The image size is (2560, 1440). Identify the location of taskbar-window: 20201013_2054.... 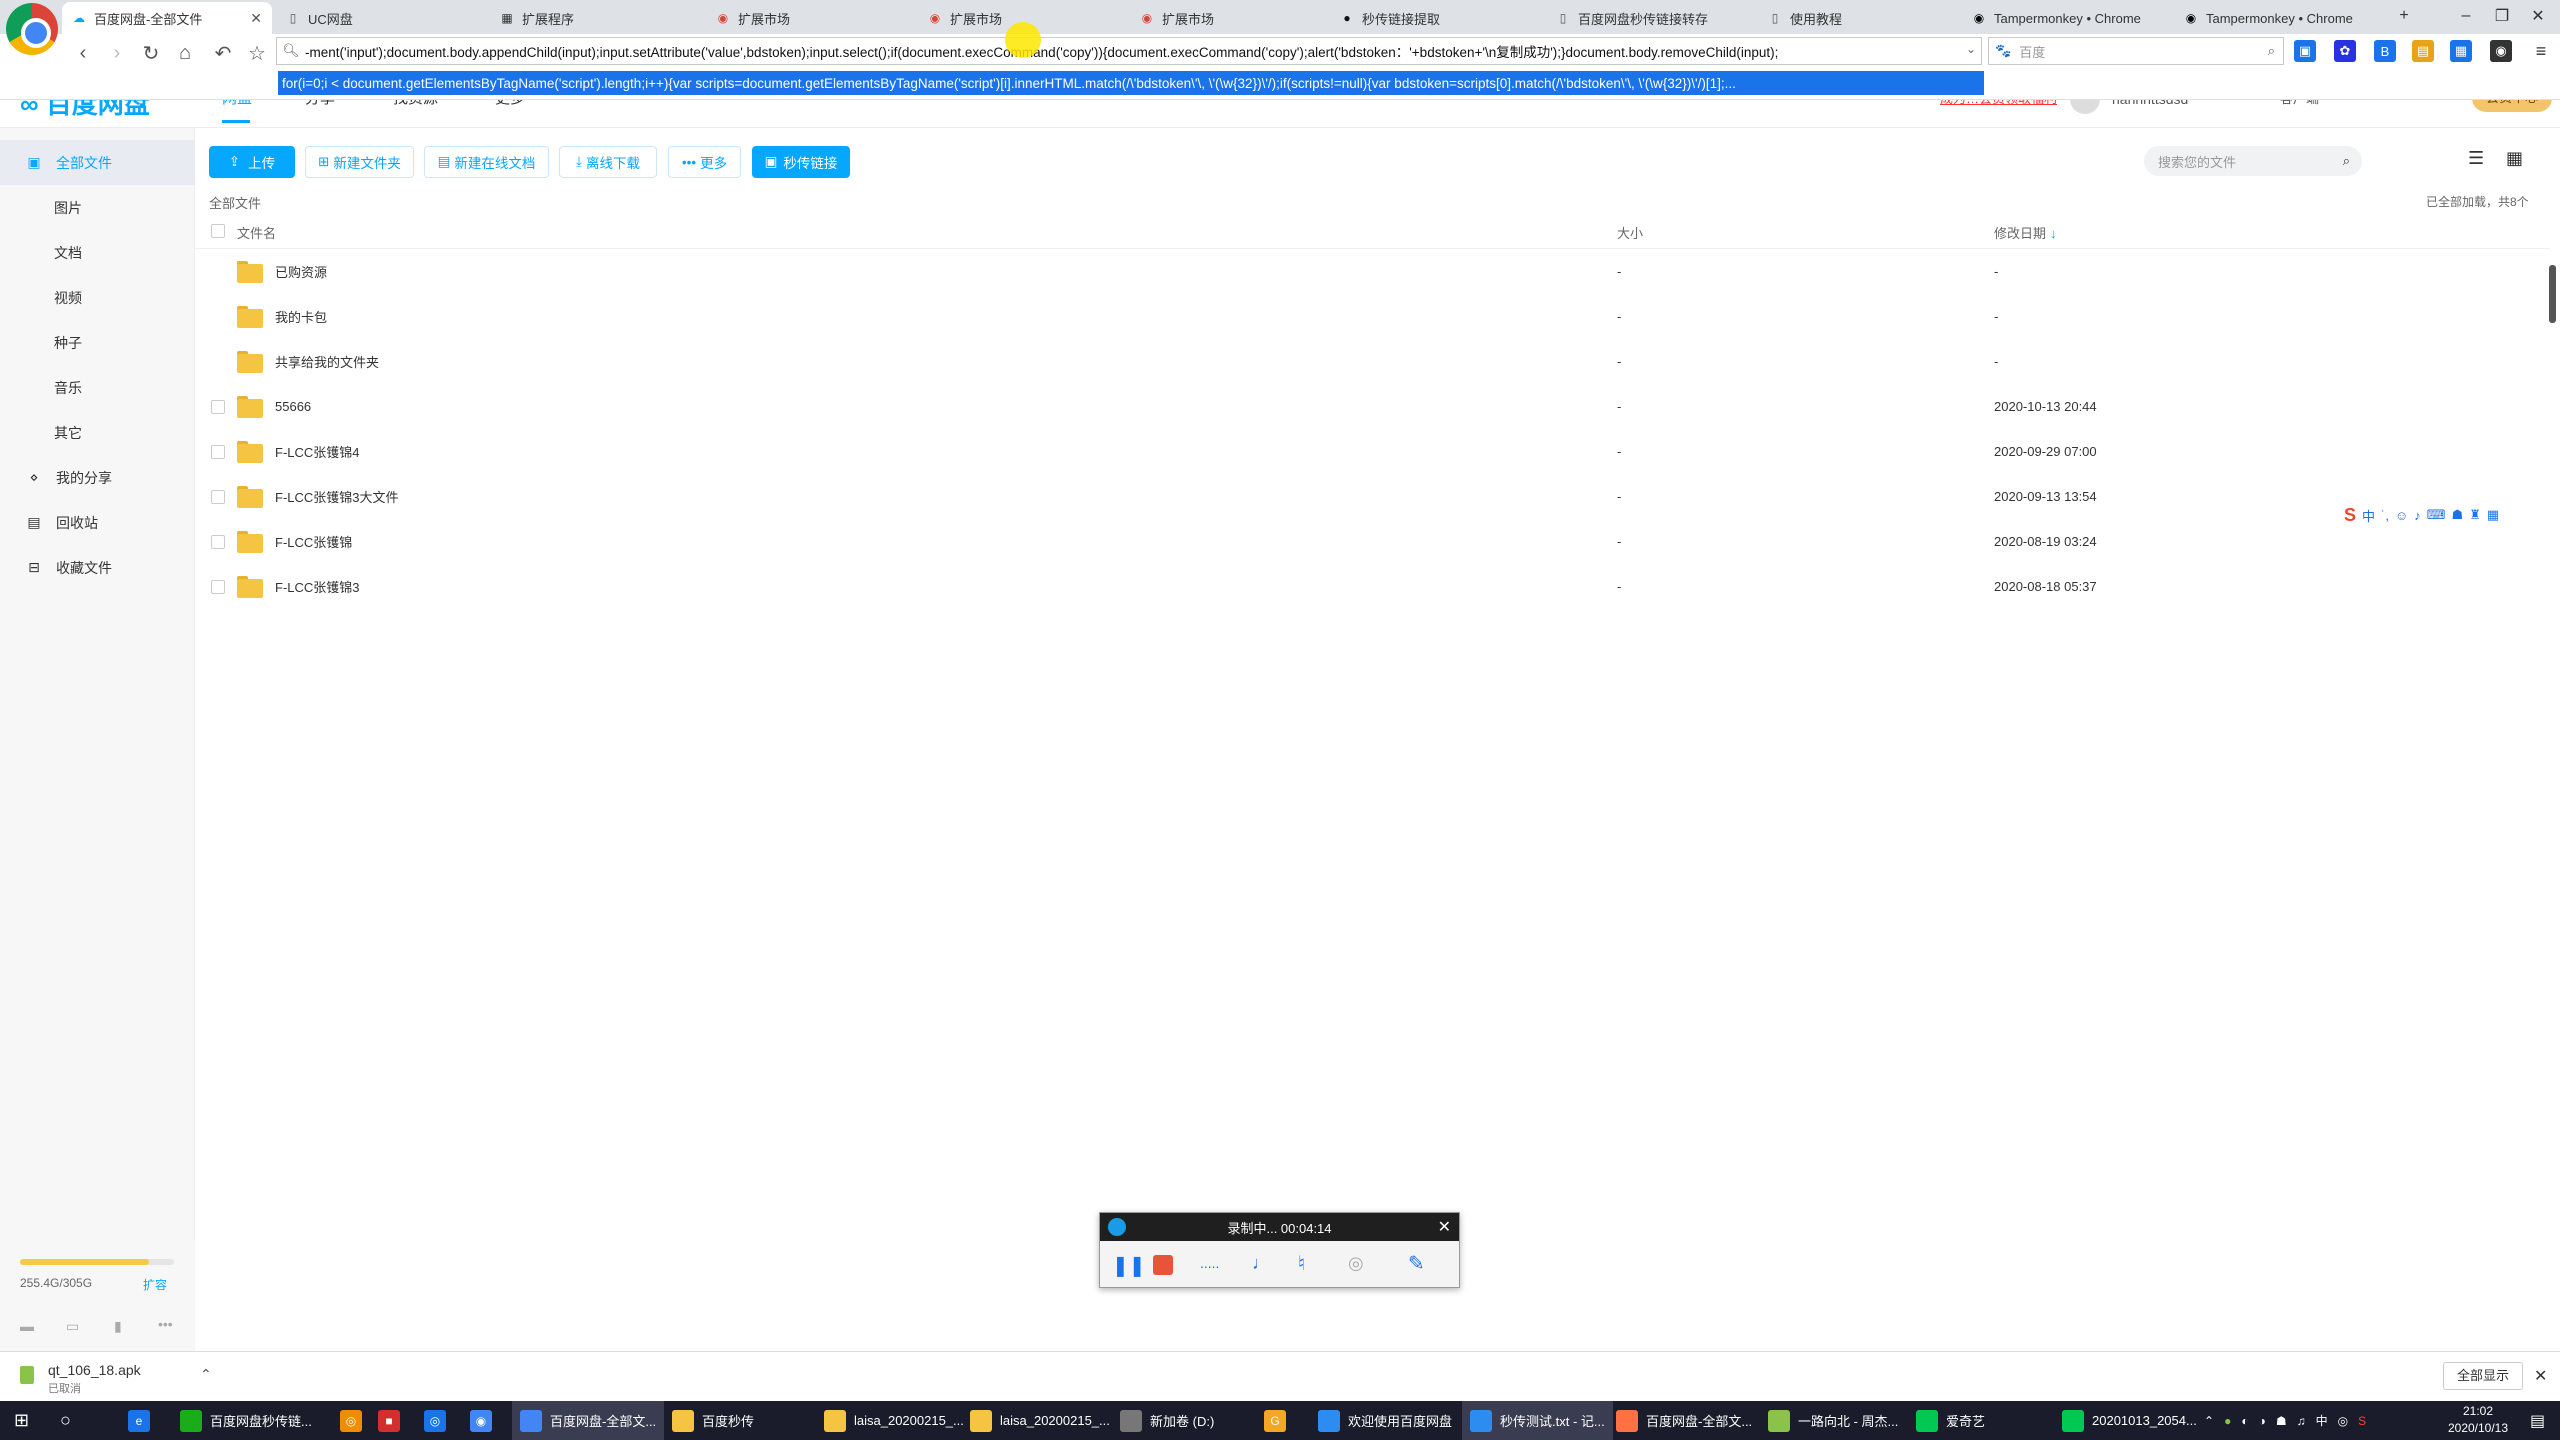
(2129, 1420).